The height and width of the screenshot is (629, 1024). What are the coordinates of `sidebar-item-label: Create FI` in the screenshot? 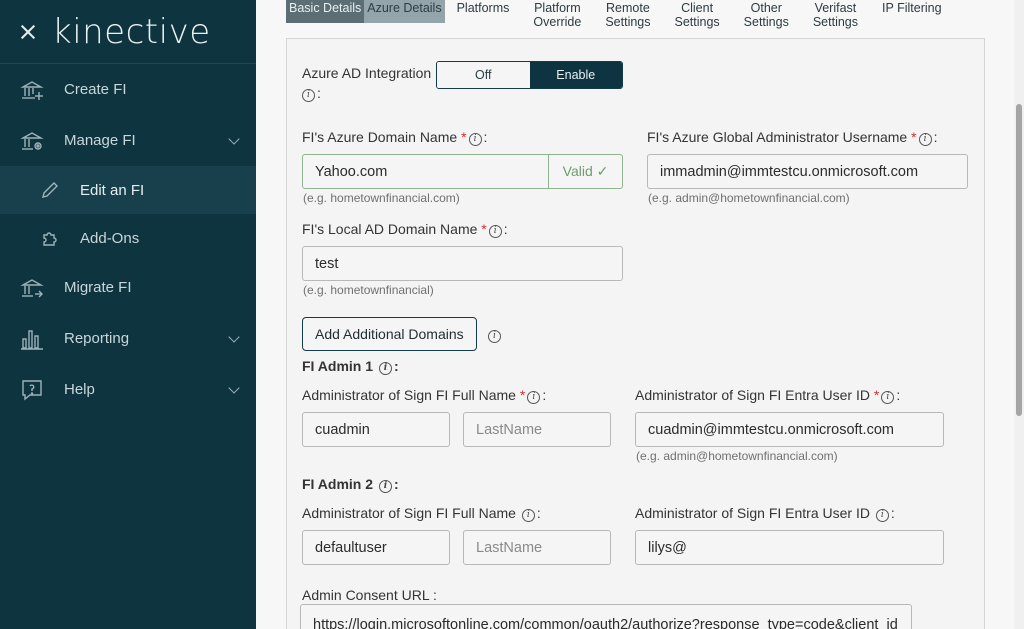 It's located at (95, 89).